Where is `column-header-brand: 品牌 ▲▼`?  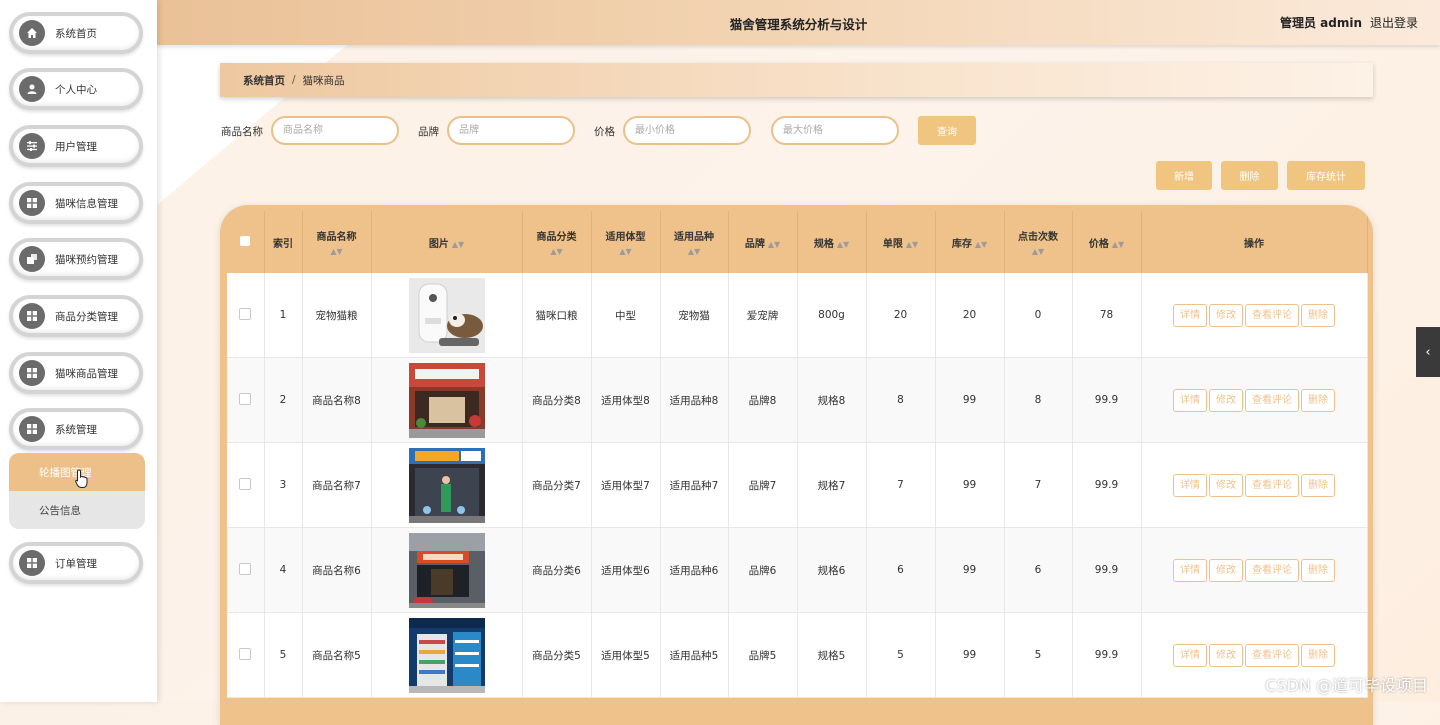 column-header-brand: 品牌 ▲▼ is located at coordinates (763, 242).